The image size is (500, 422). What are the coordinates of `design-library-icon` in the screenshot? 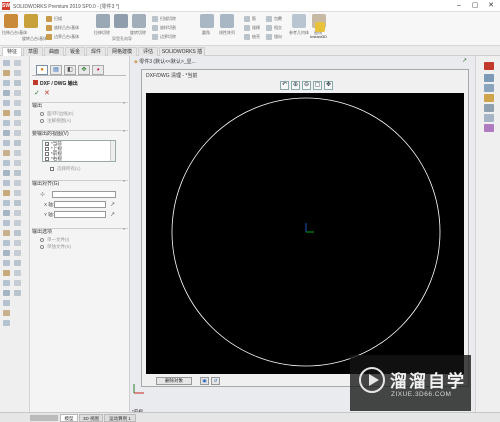 It's located at (489, 88).